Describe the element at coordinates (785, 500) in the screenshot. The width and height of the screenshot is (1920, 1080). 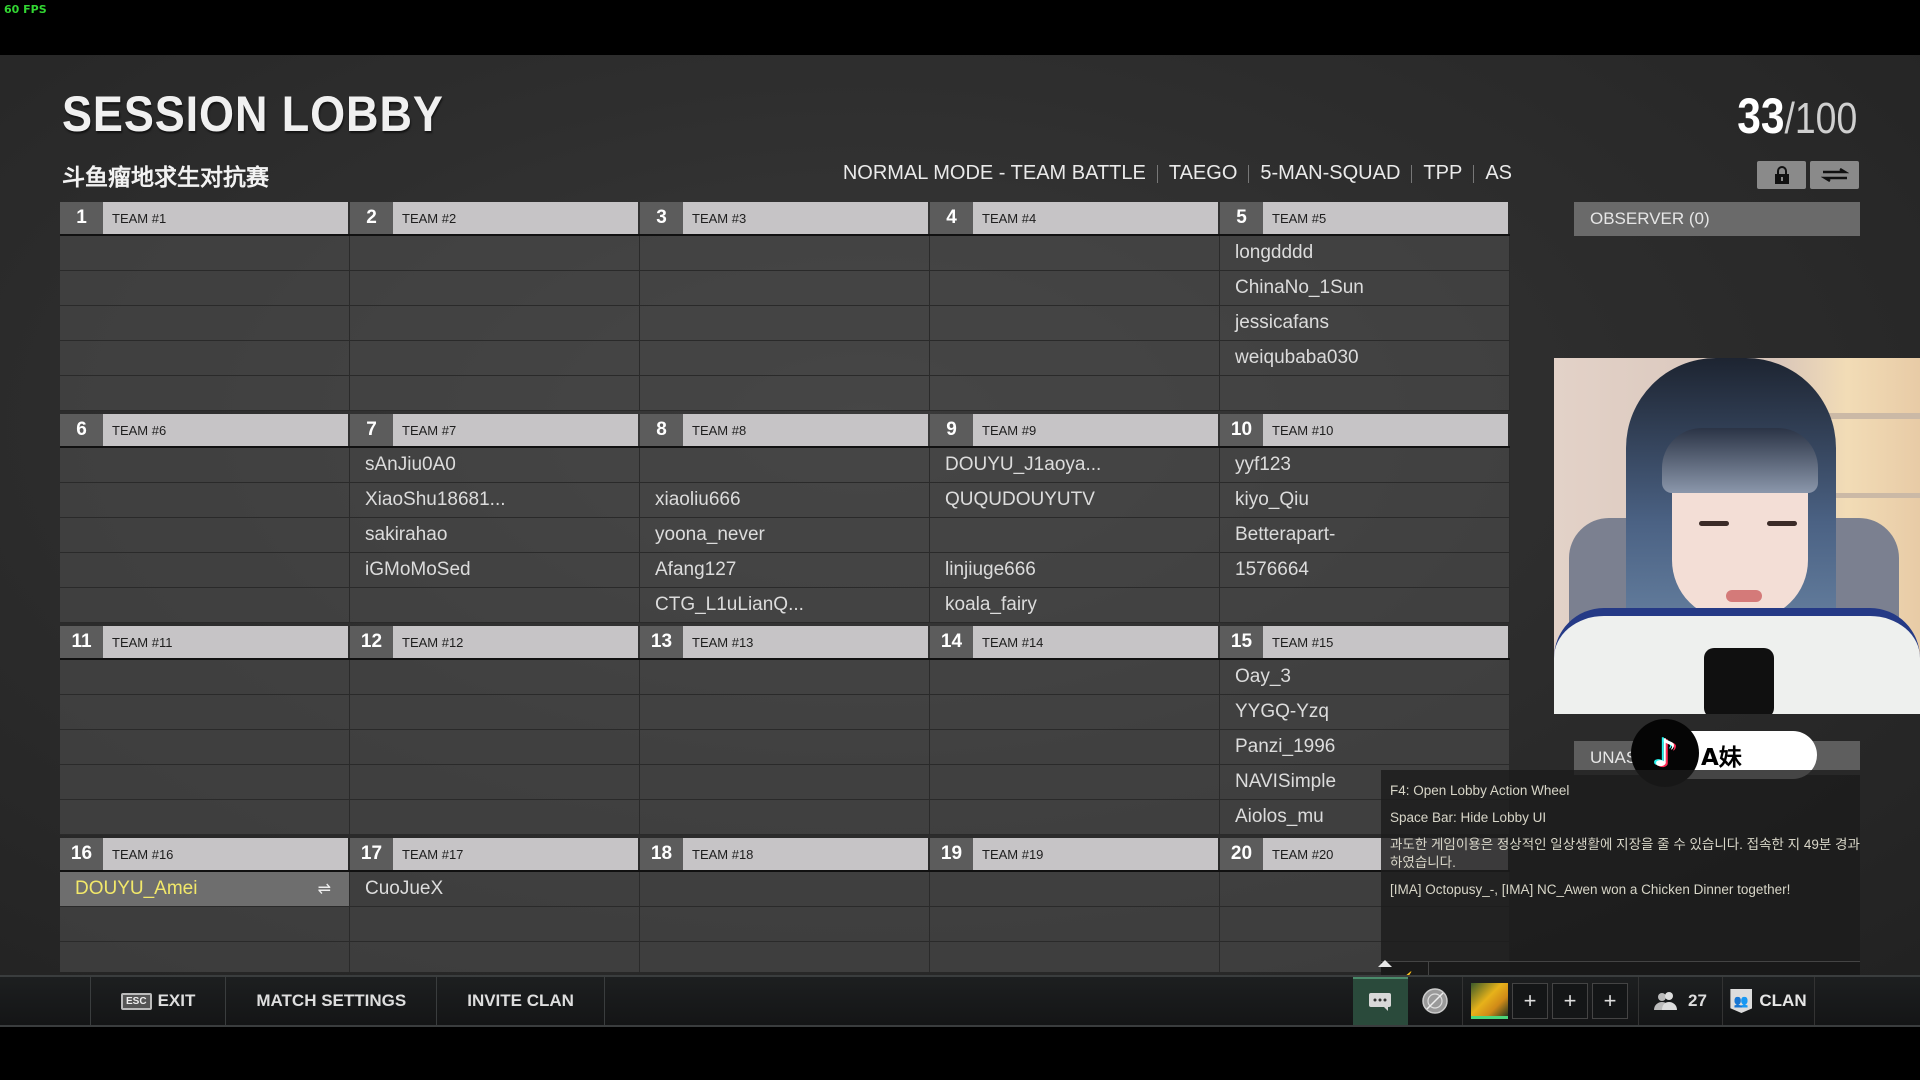
I see `player-slot: xiaoliu666` at that location.